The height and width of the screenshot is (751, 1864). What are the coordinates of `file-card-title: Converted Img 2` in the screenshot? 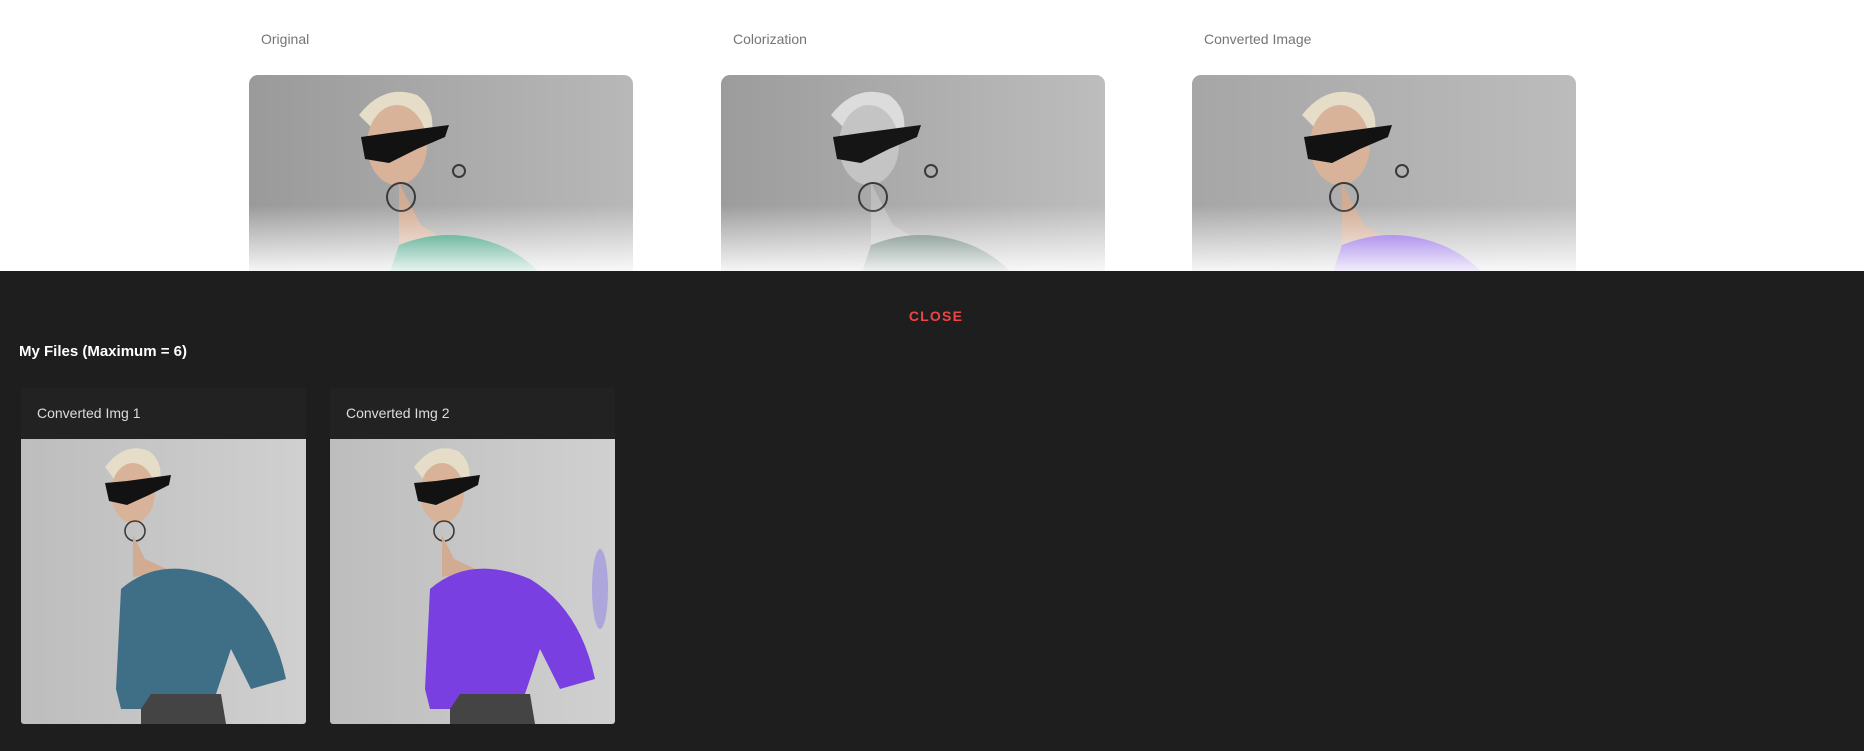 It's located at (398, 413).